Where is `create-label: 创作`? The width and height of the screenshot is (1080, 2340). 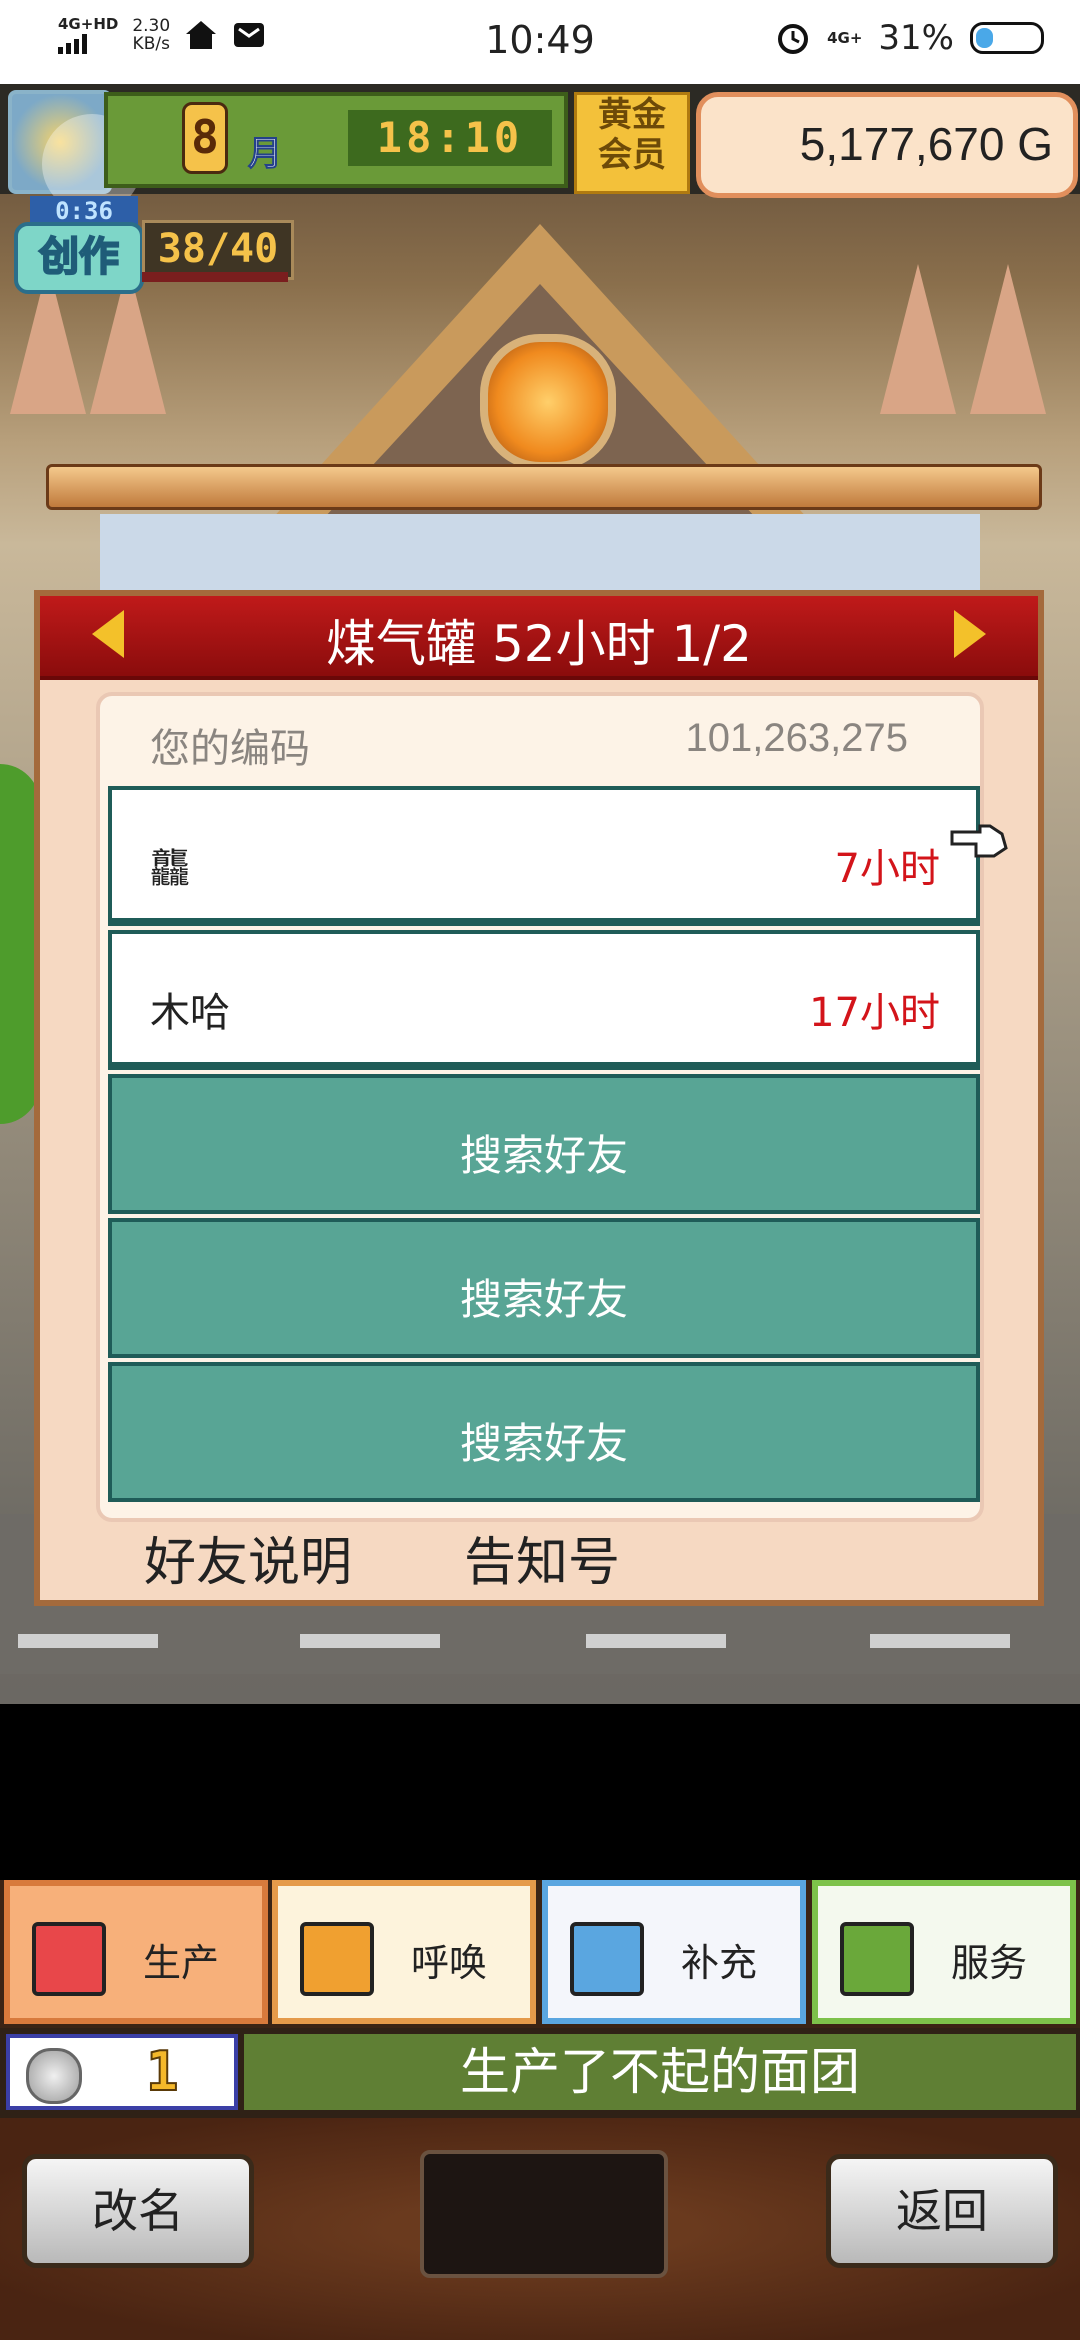
create-label: 创作 is located at coordinates (79, 258).